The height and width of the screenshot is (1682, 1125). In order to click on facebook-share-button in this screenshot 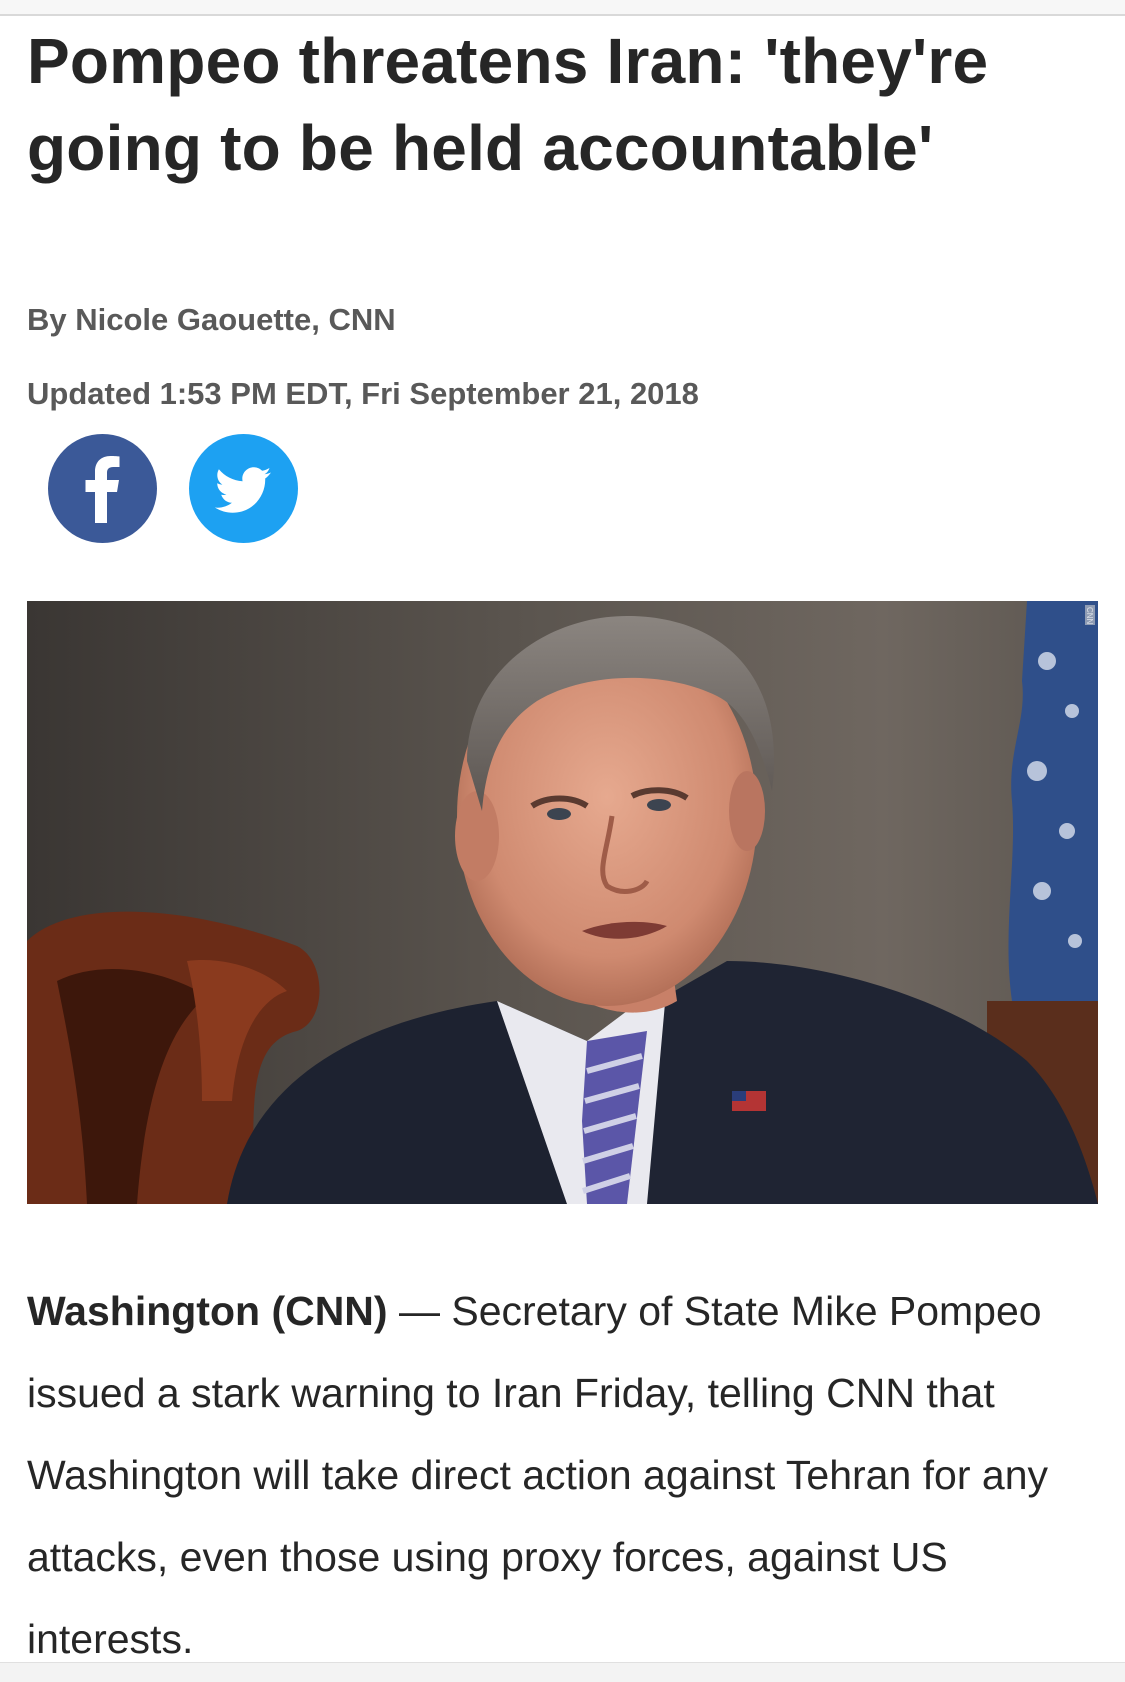, I will do `click(102, 488)`.